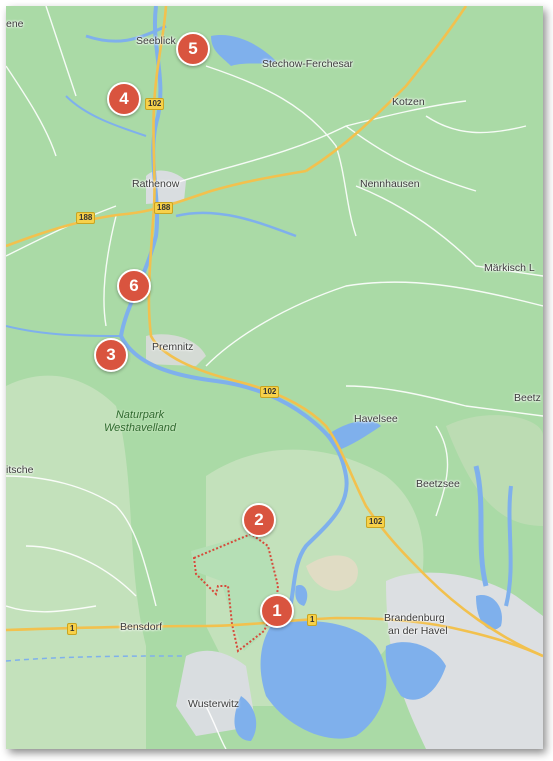  What do you see at coordinates (418, 631) in the screenshot?
I see `place-label-an-der-havel: an der Havel` at bounding box center [418, 631].